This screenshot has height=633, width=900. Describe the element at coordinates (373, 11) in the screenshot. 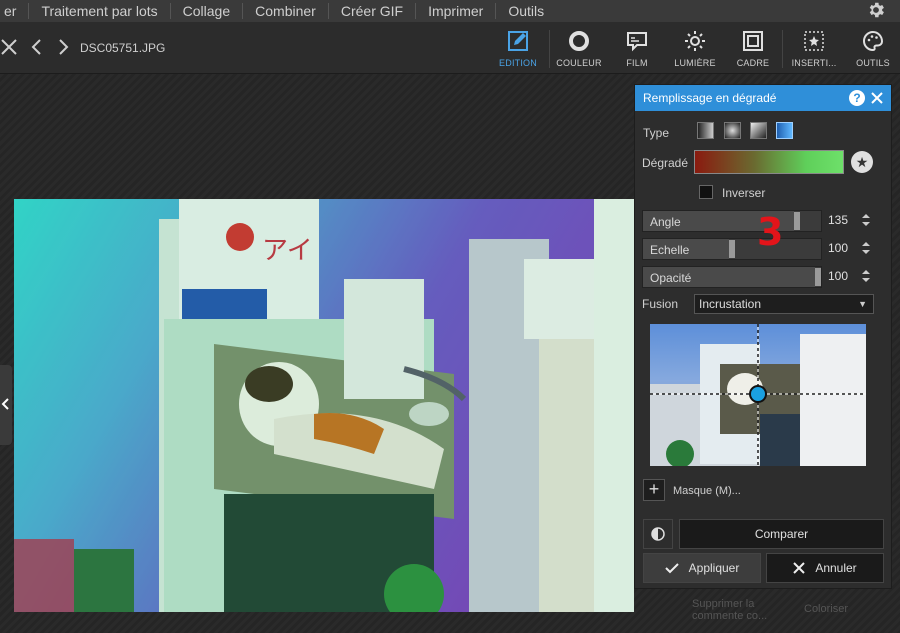

I see `menu-item-gif: Créer GIF` at that location.